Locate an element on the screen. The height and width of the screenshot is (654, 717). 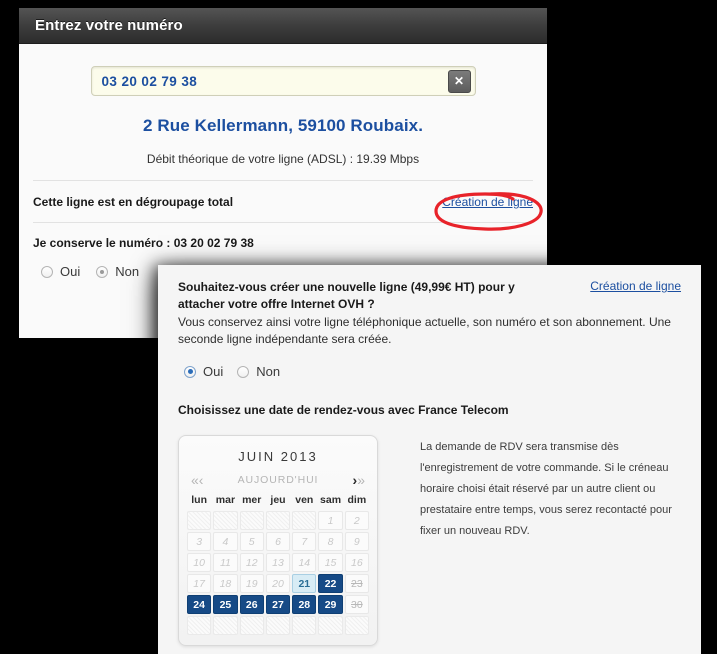
close-x-icon: ✕ is located at coordinates (459, 81).